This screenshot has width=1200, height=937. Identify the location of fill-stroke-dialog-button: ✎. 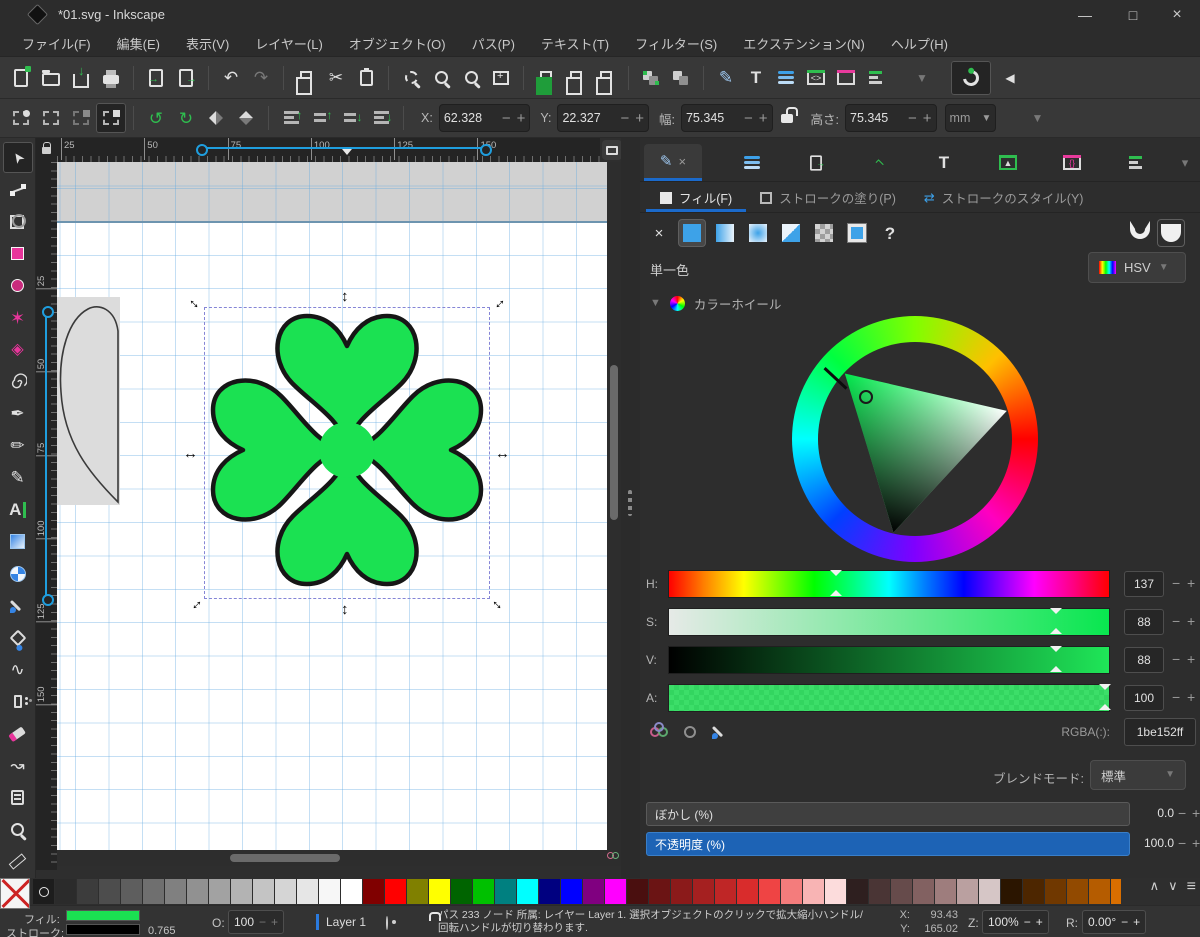
(726, 78).